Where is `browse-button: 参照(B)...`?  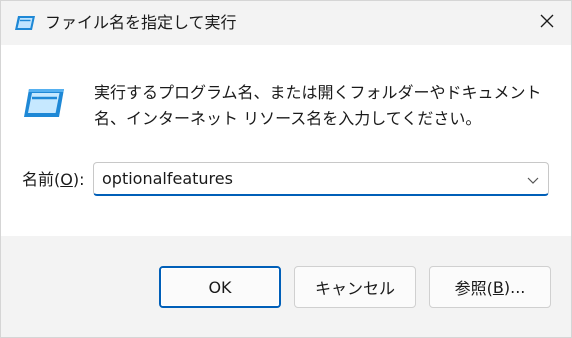
browse-button: 参照(B)... is located at coordinates (490, 287).